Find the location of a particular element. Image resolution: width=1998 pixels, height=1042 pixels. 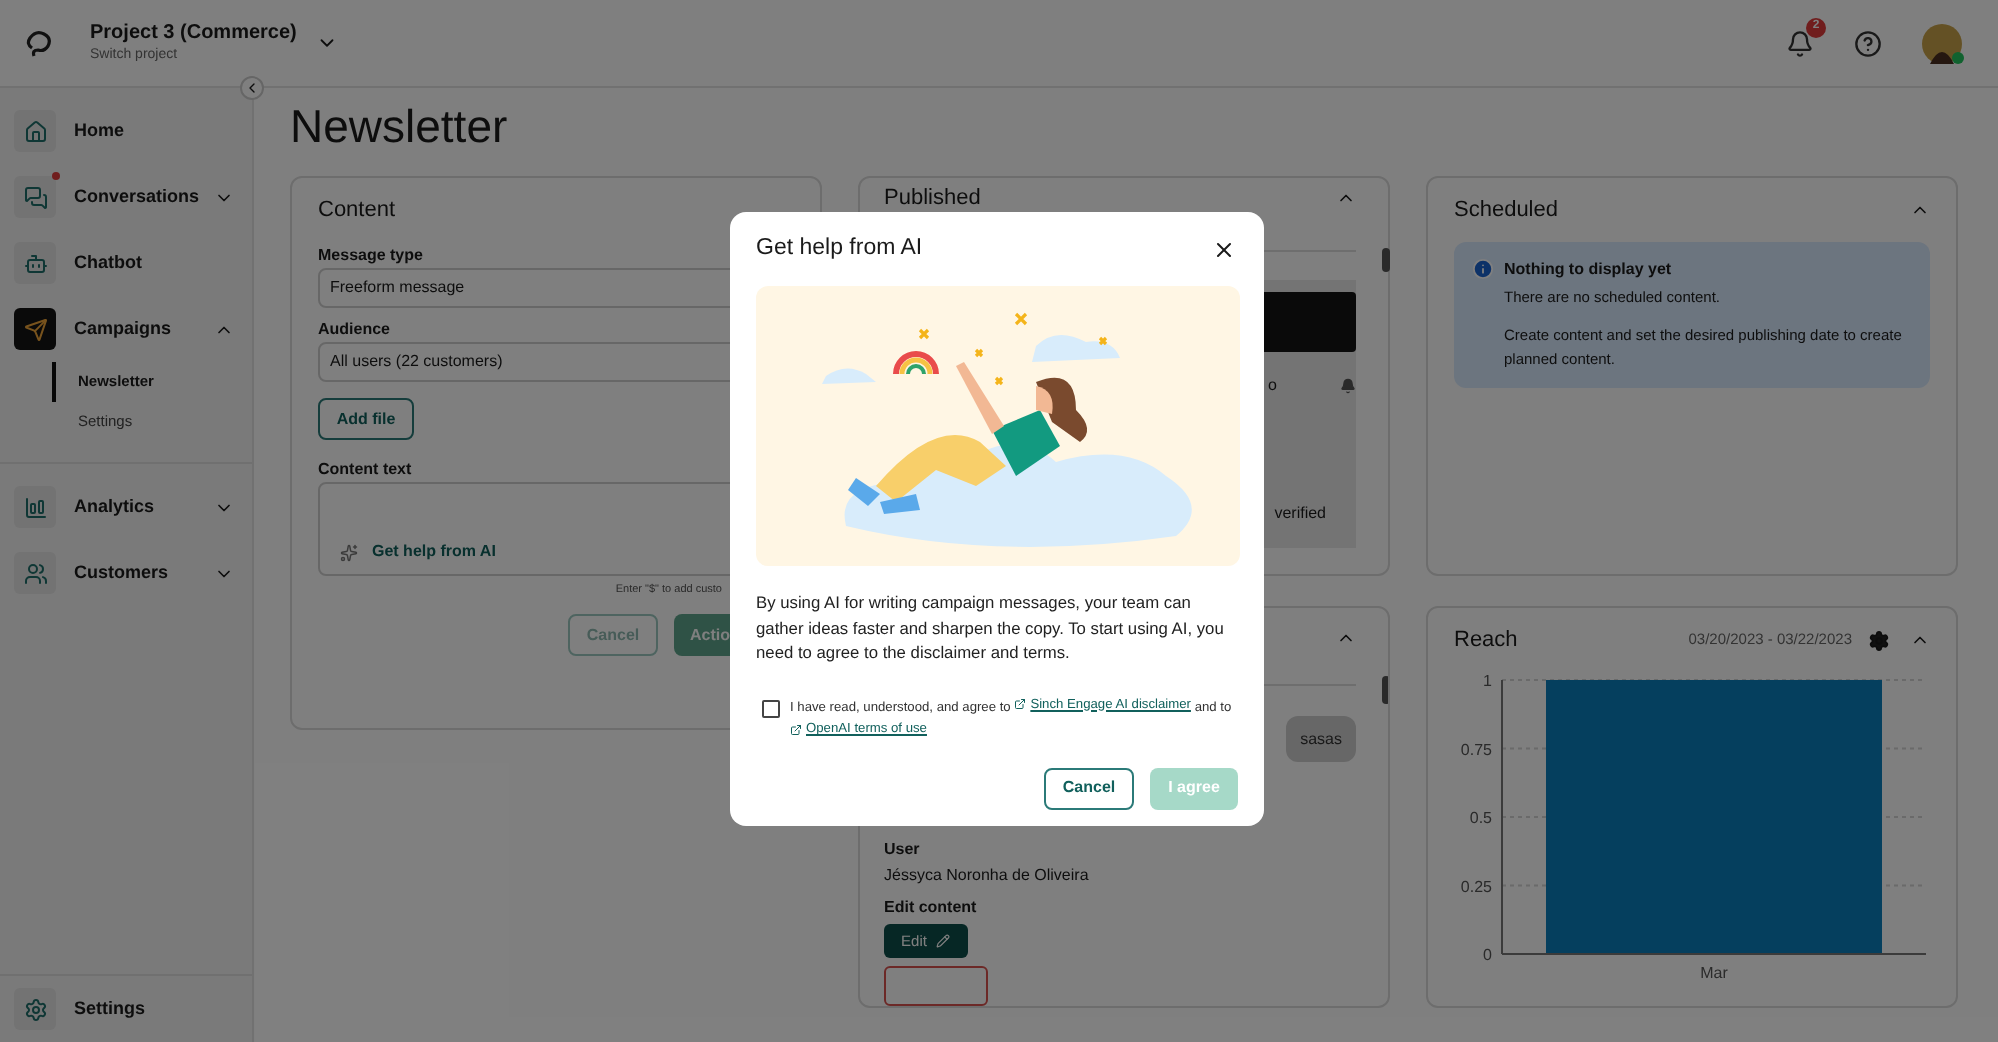

dialog-title: Get help from AI is located at coordinates (839, 249).